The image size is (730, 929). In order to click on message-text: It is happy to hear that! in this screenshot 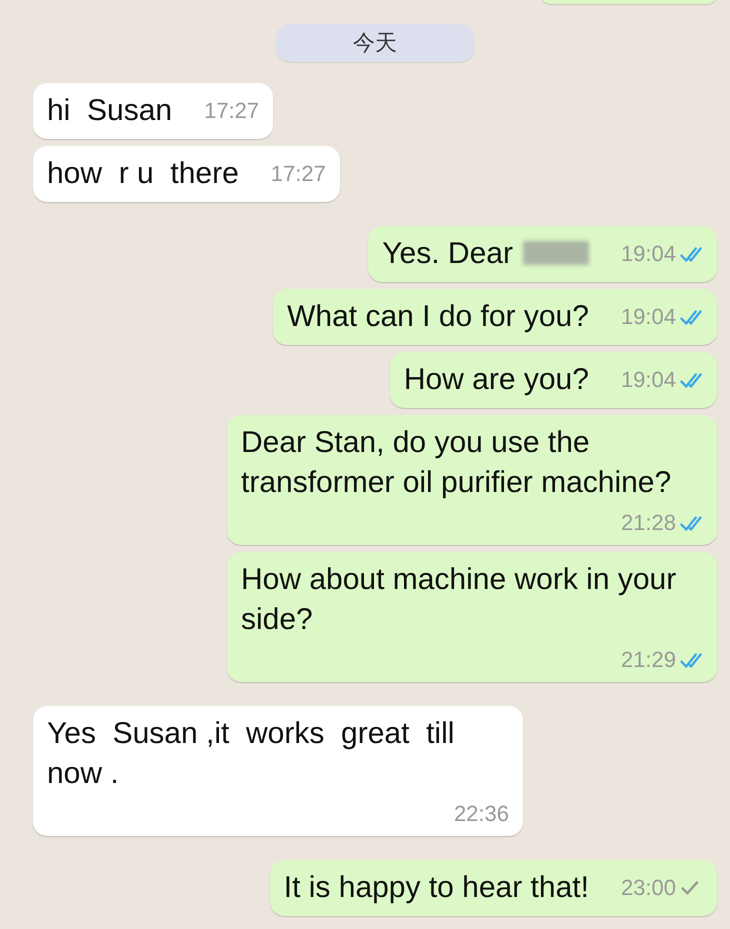, I will do `click(436, 888)`.